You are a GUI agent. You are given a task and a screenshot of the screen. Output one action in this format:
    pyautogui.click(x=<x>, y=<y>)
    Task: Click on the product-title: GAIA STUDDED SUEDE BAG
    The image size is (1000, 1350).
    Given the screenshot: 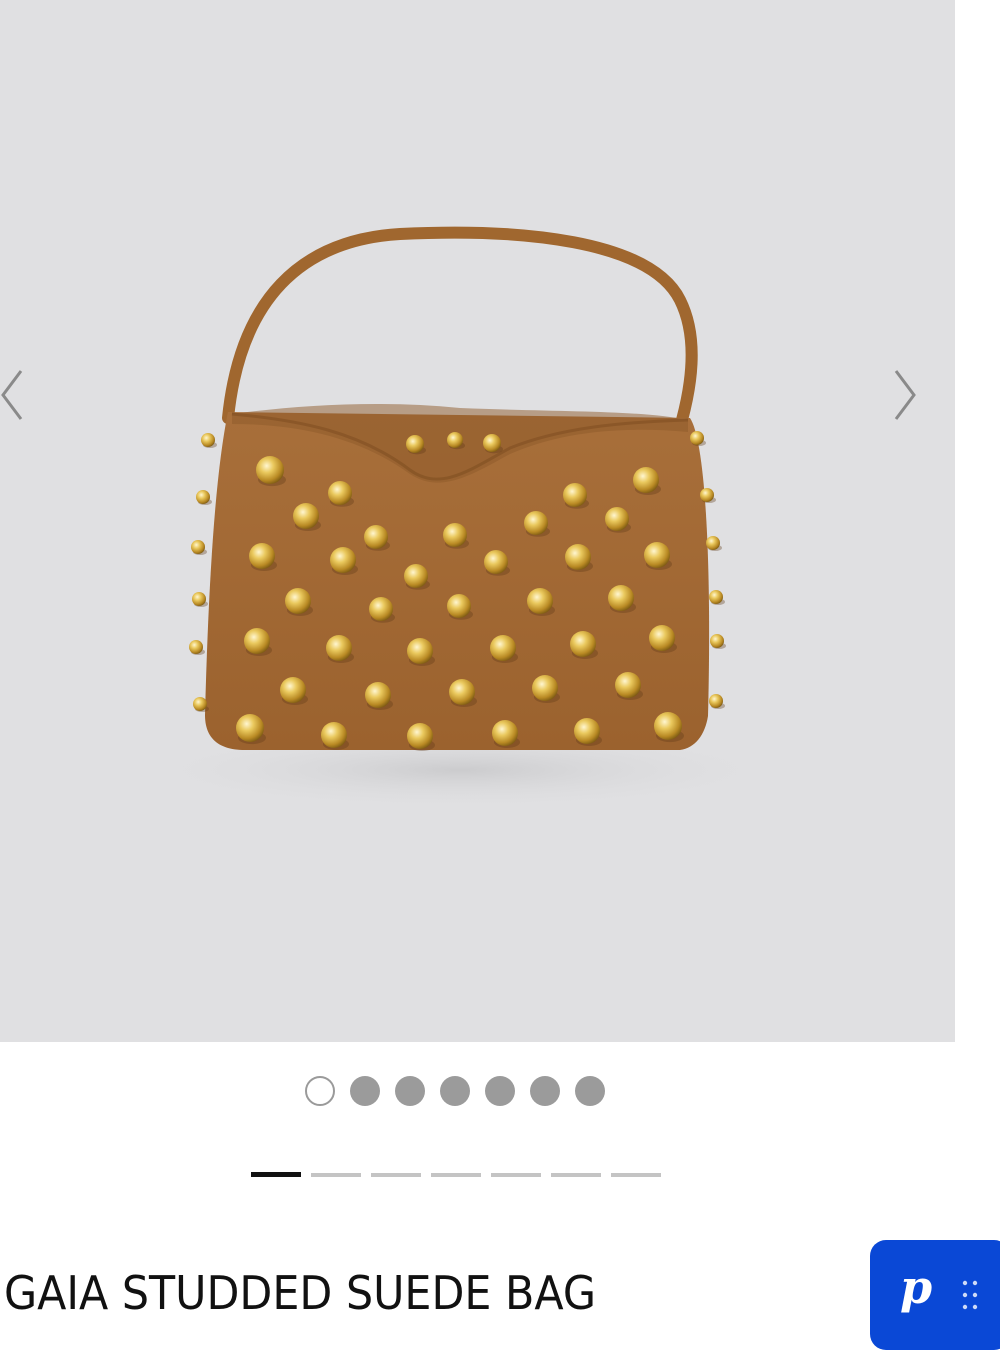 What is the action you would take?
    pyautogui.click(x=300, y=1293)
    